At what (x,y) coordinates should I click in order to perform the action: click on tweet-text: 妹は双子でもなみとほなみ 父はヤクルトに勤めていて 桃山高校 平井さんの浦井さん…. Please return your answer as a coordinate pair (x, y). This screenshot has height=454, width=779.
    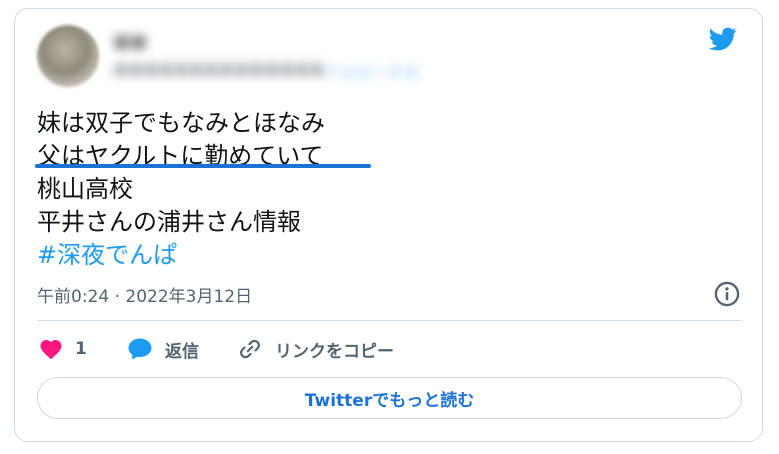
    Looking at the image, I should click on (181, 189).